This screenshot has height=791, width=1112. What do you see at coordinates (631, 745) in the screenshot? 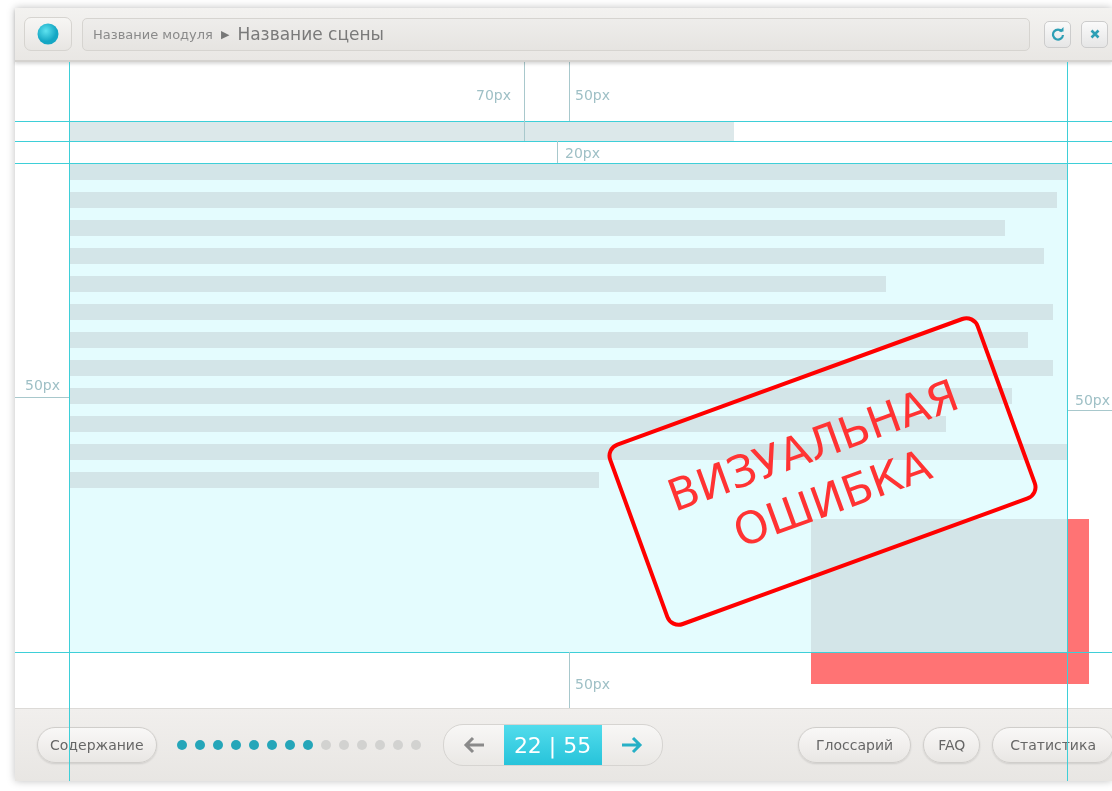
I see `arrow-right-icon` at bounding box center [631, 745].